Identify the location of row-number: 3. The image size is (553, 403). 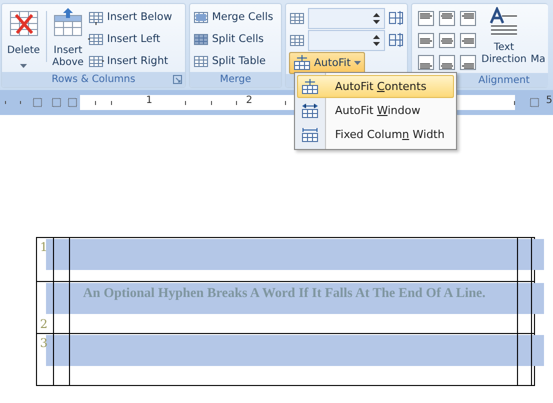
(44, 343).